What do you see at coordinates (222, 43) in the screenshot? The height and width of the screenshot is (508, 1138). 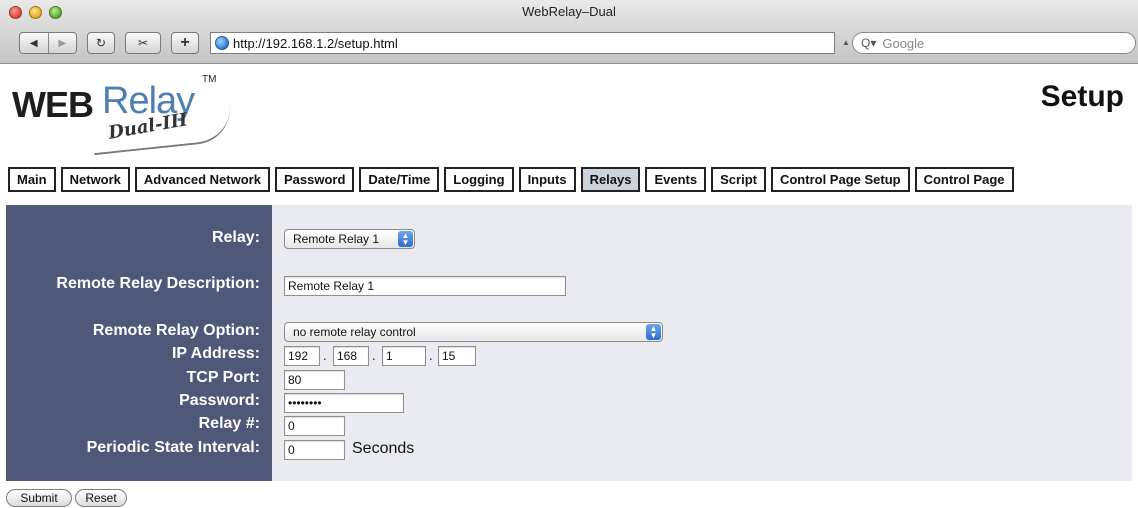 I see `globe-icon` at bounding box center [222, 43].